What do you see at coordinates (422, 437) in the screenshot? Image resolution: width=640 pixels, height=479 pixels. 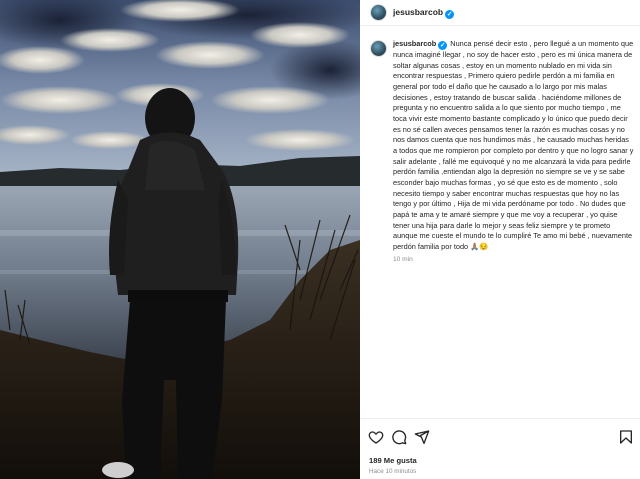 I see `share-icon` at bounding box center [422, 437].